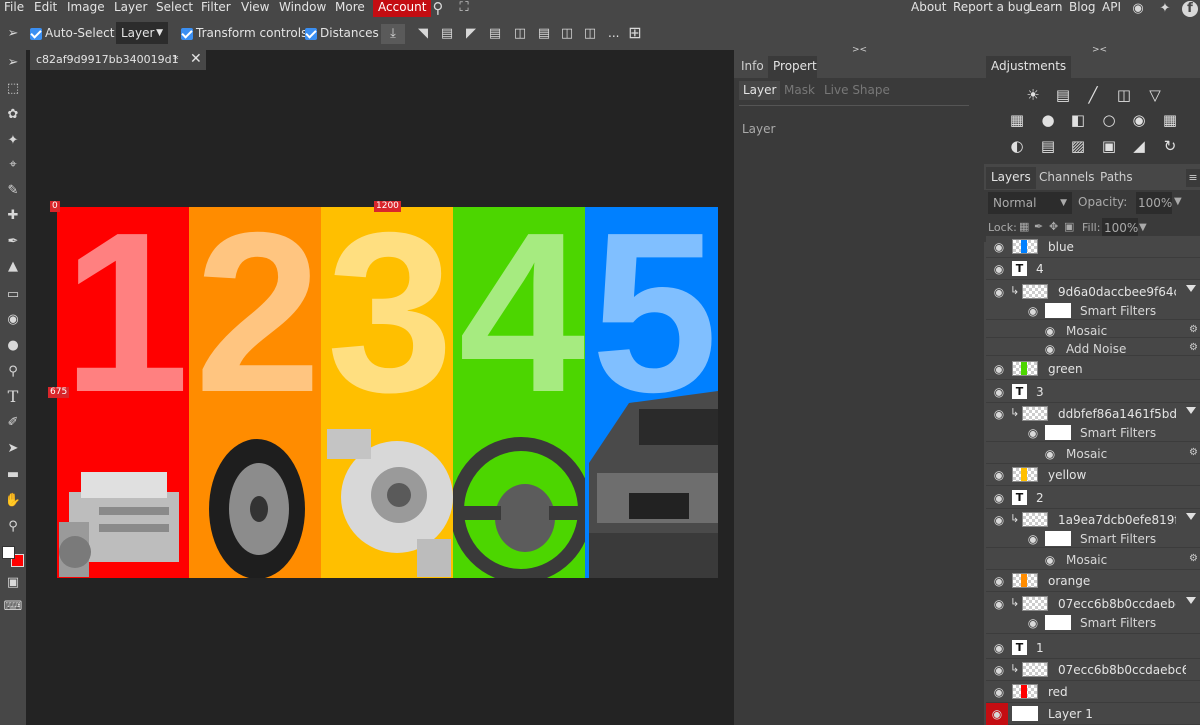  What do you see at coordinates (857, 90) in the screenshot?
I see `subtab-live-shape: Live Shape` at bounding box center [857, 90].